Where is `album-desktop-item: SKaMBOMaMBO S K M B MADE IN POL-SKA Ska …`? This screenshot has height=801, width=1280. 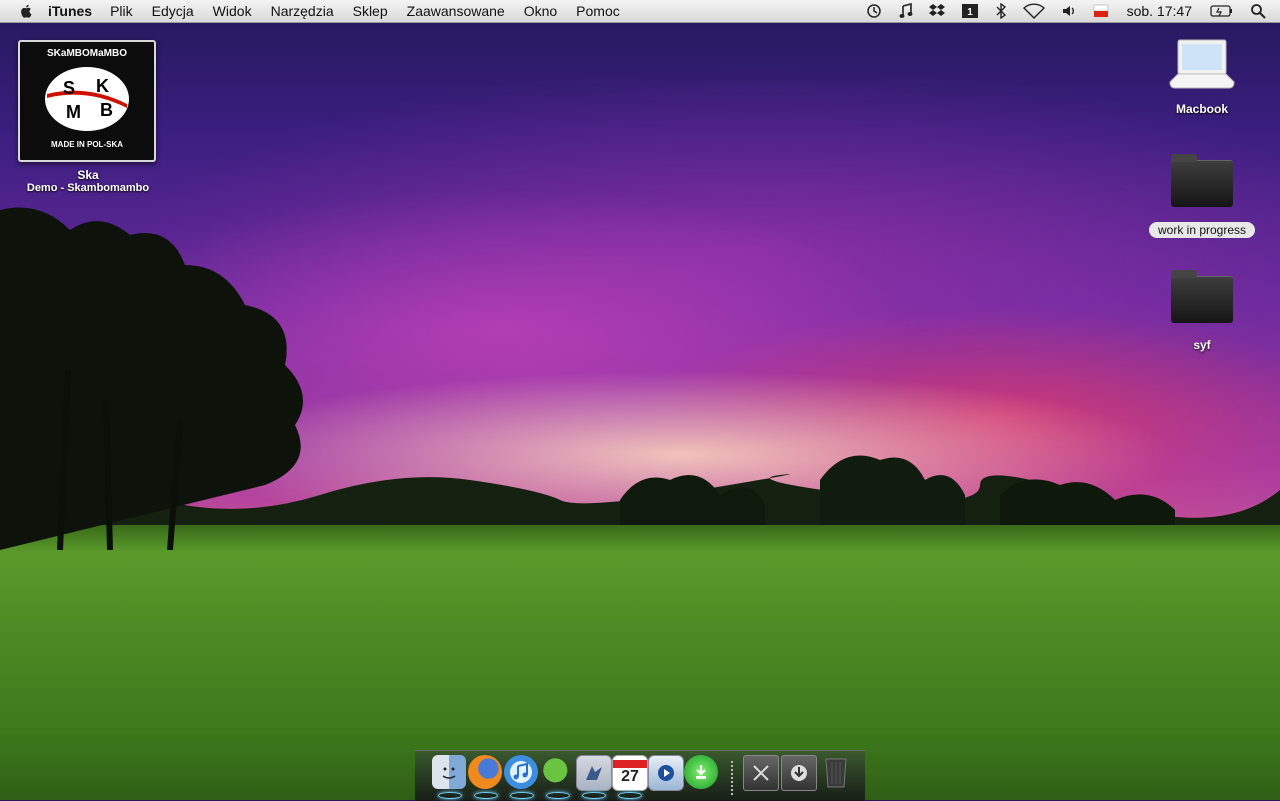 album-desktop-item: SKaMBOMaMBO S K M B MADE IN POL-SKA Ska … is located at coordinates (88, 117).